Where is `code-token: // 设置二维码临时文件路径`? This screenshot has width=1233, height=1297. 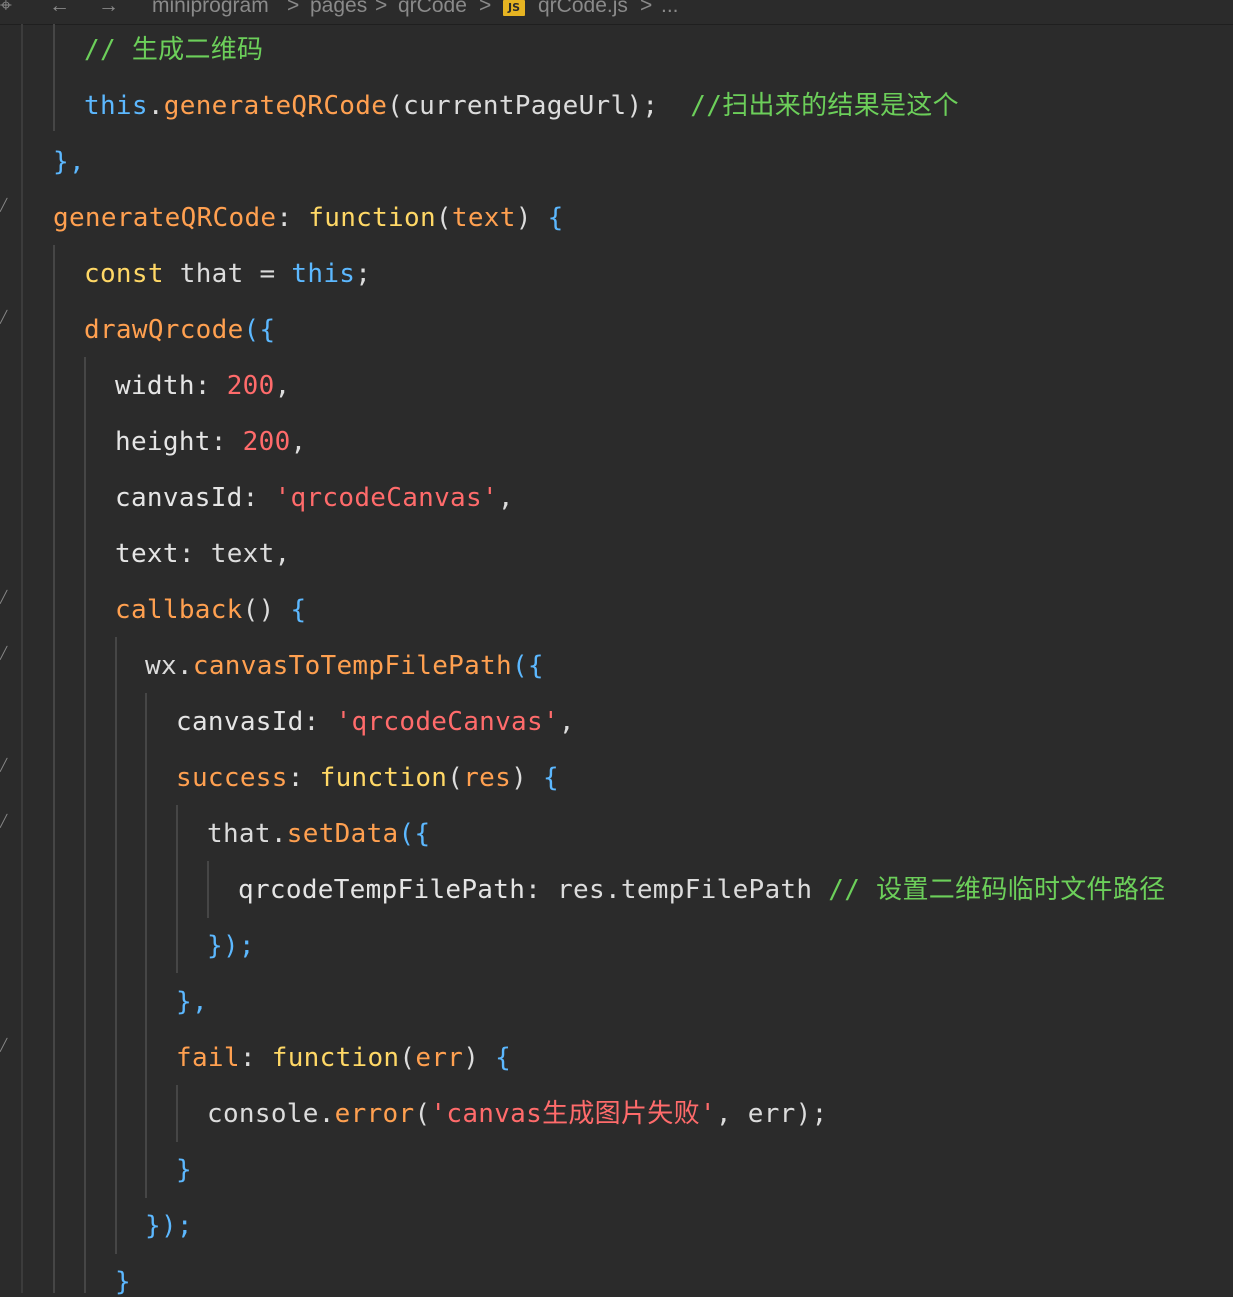 code-token: // 设置二维码临时文件路径 is located at coordinates (997, 890).